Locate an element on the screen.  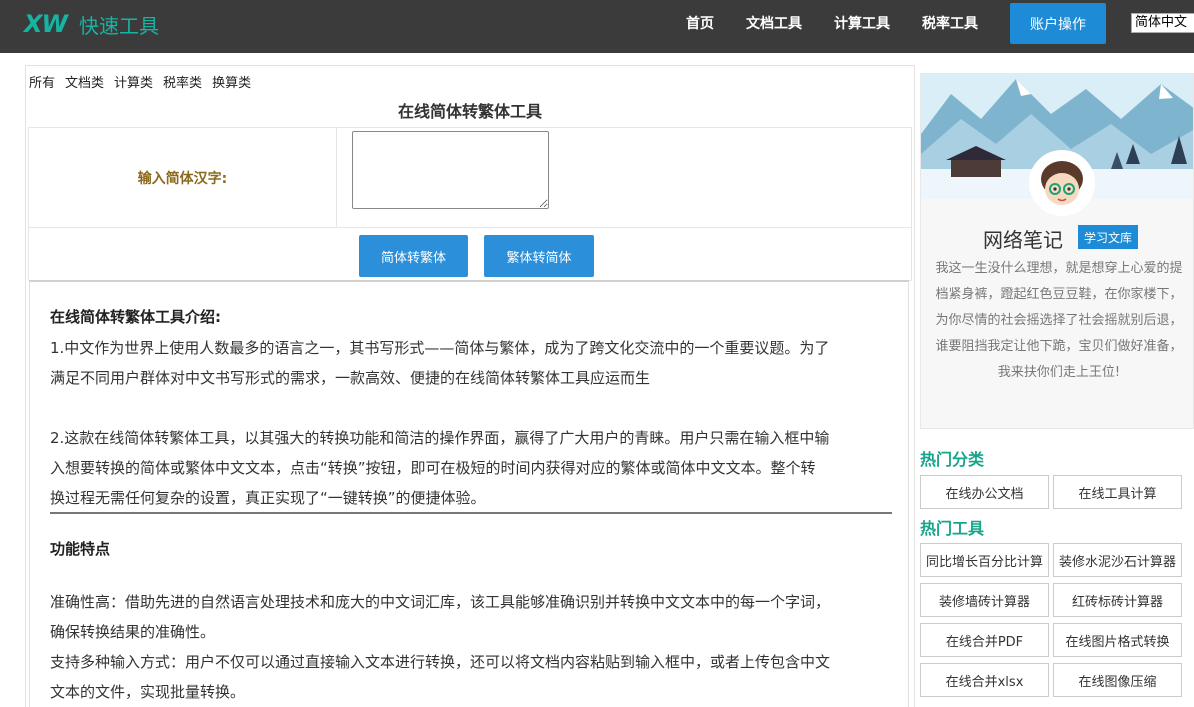
category-tabs: 所有 文档类 计算类 税率类 换算类 is located at coordinates (140, 81).